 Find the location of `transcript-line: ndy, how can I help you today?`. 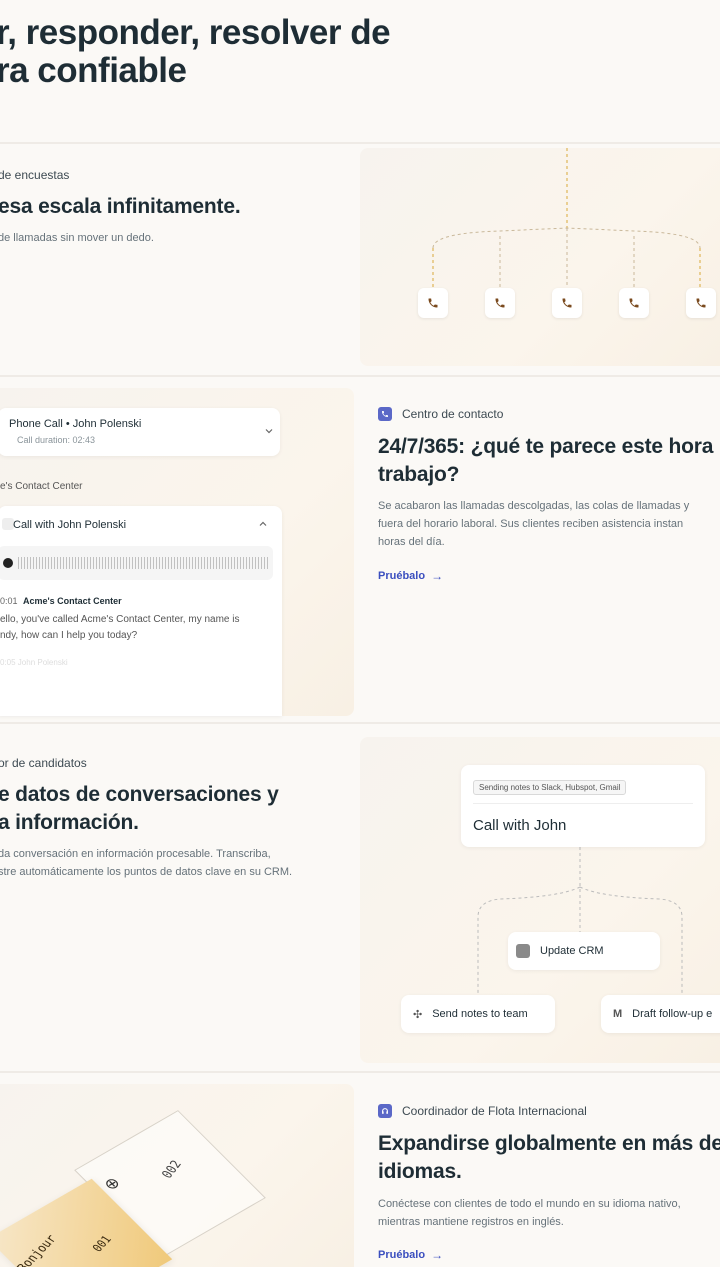

transcript-line: ndy, how can I help you today? is located at coordinates (69, 635).